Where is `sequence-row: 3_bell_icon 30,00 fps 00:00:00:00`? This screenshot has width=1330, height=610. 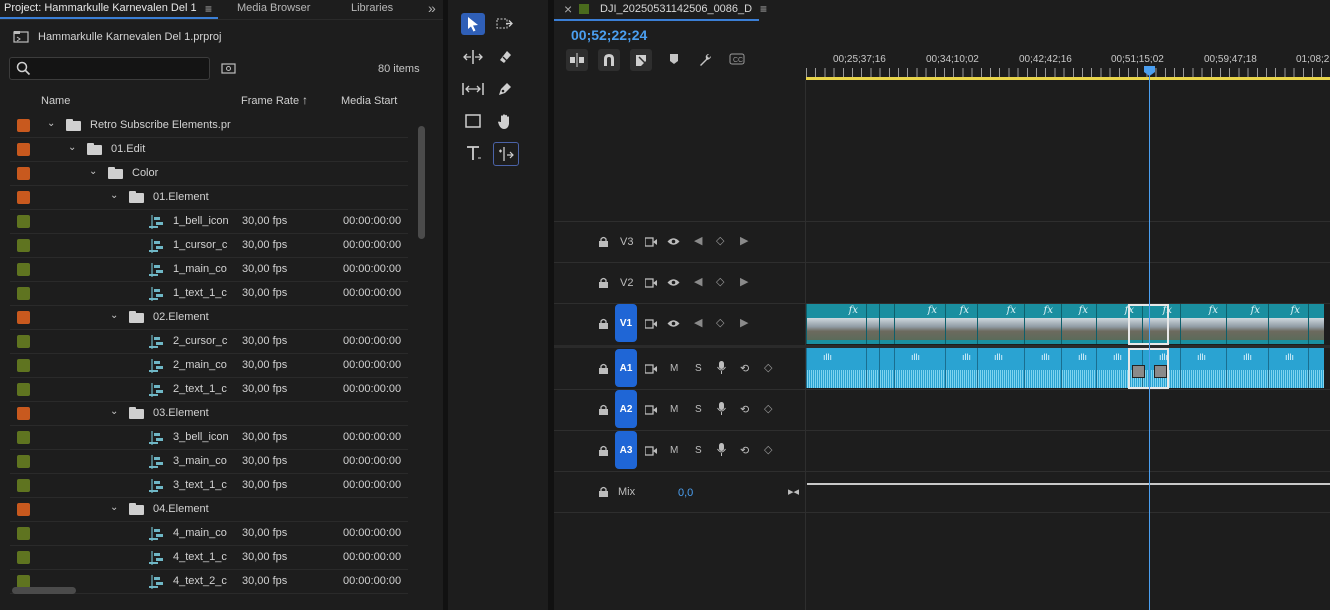 sequence-row: 3_bell_icon 30,00 fps 00:00:00:00 is located at coordinates (204, 438).